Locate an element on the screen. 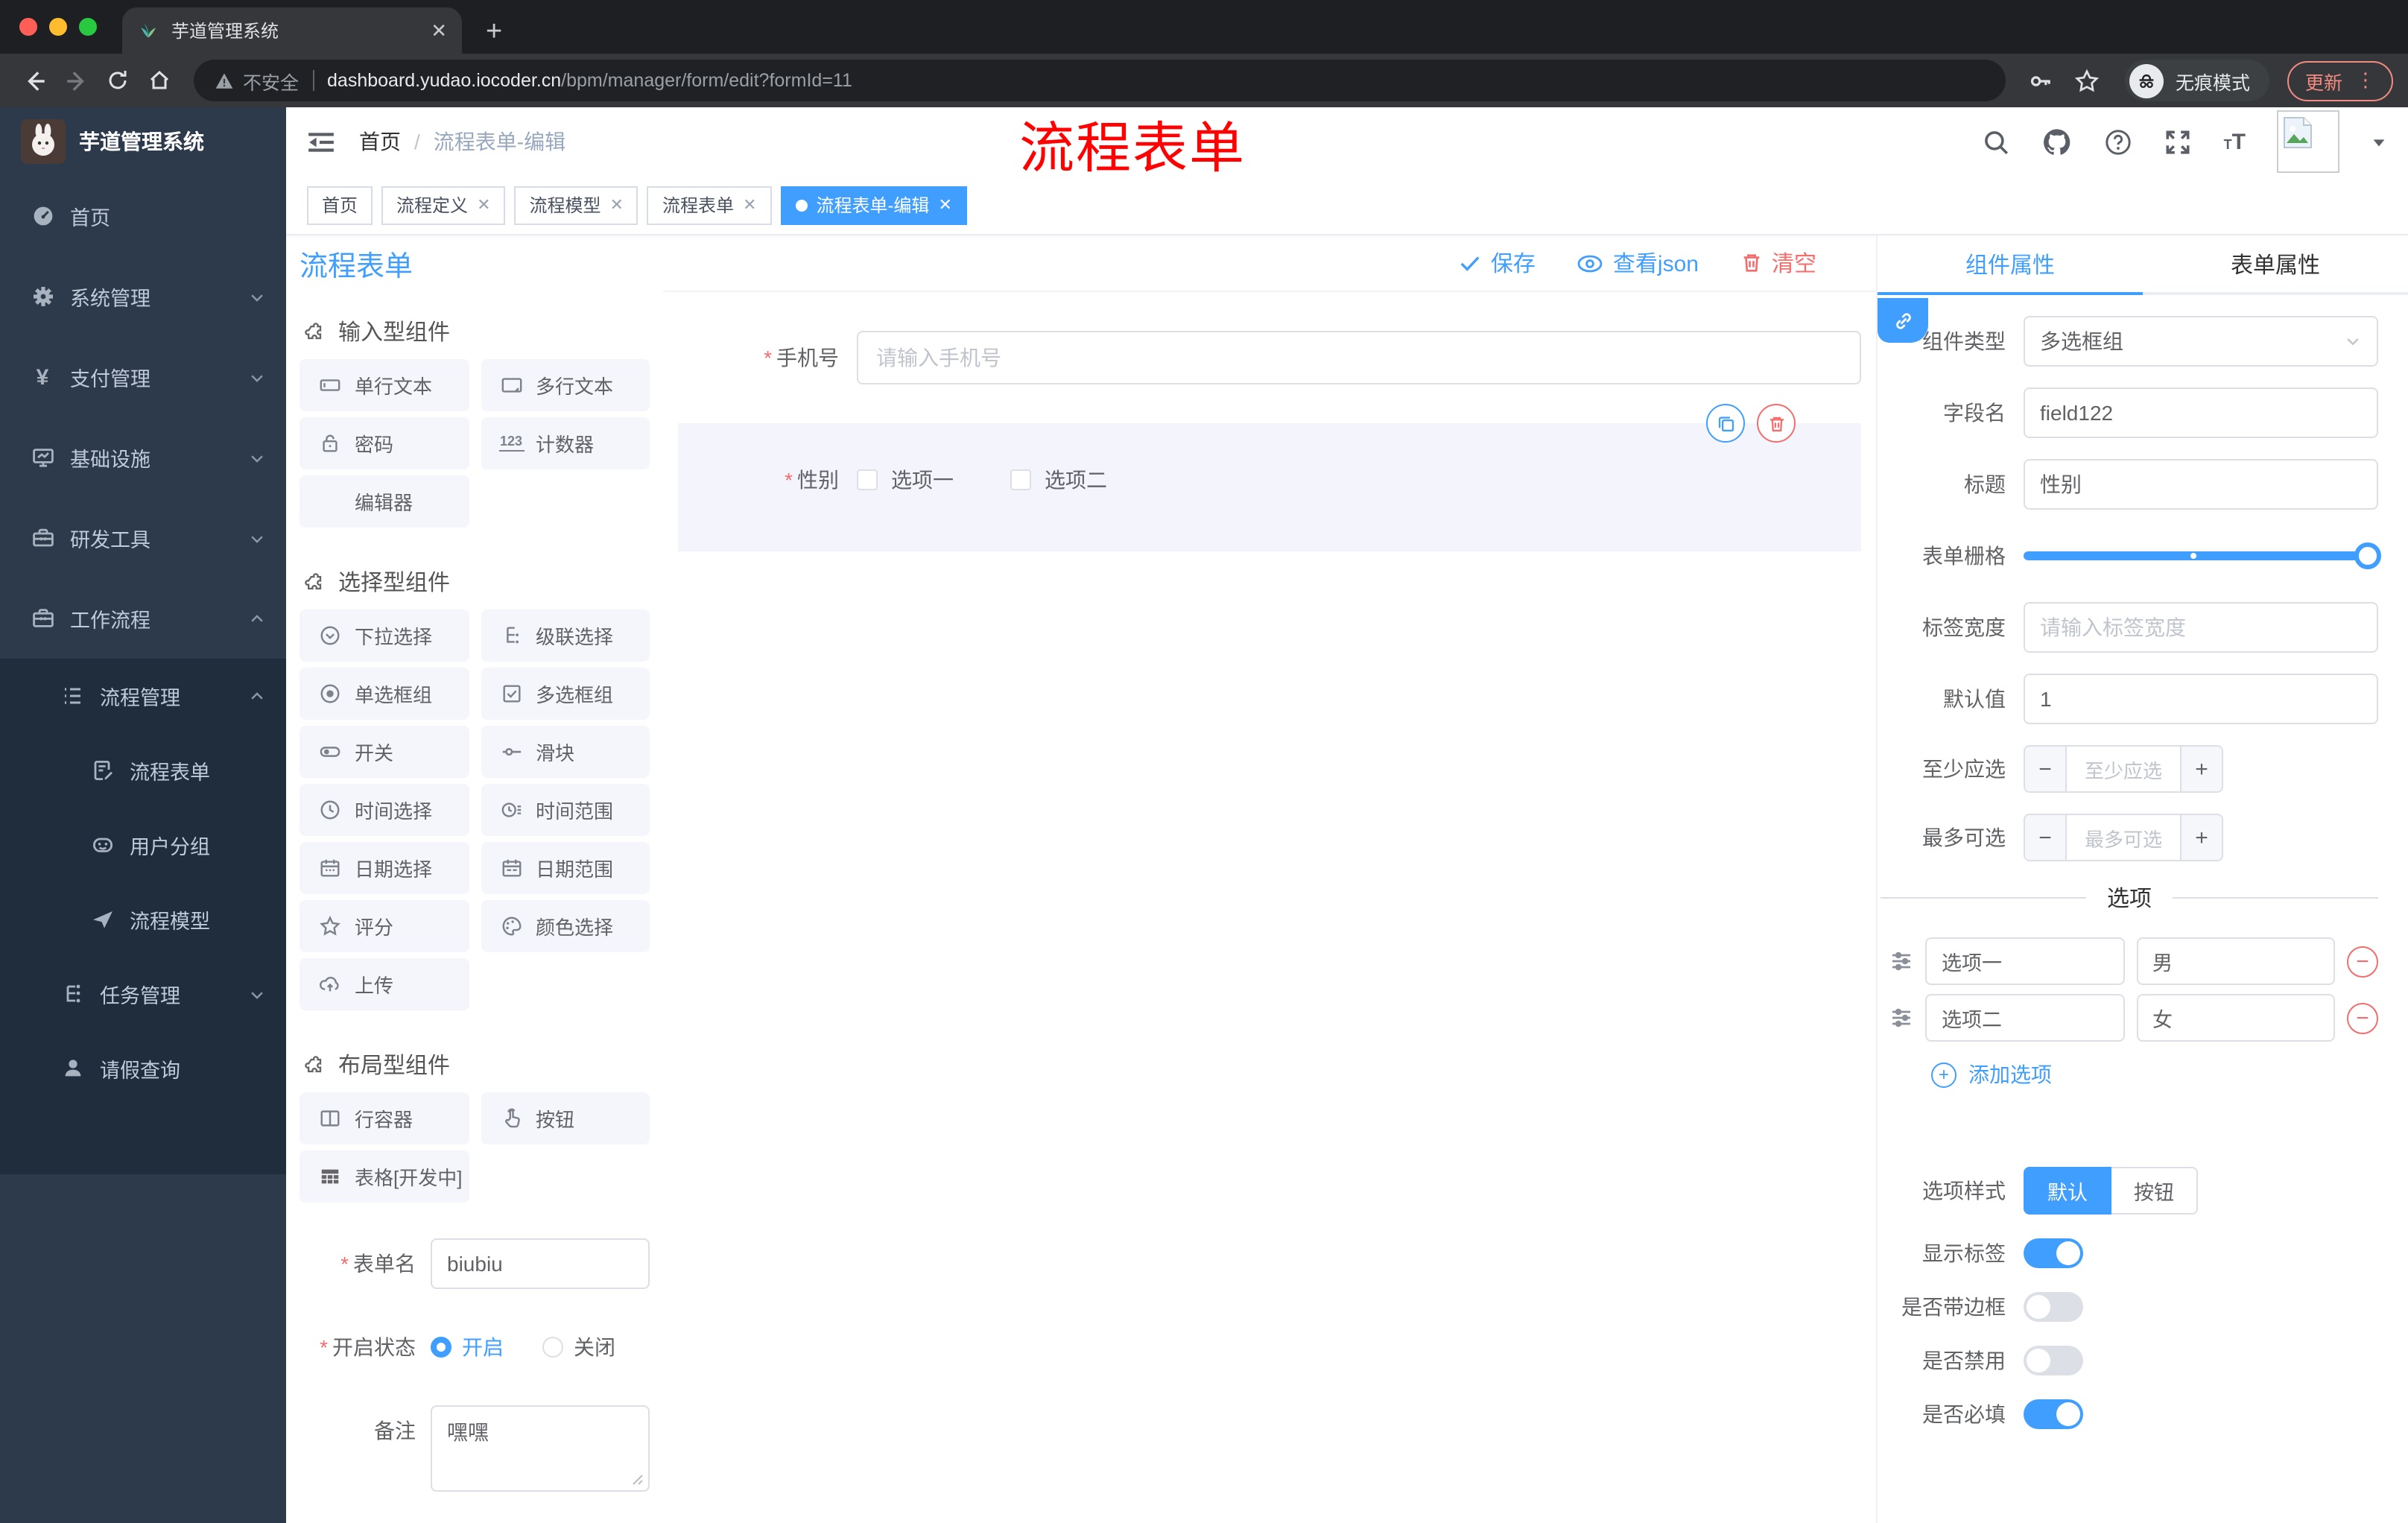 The image size is (2408, 1523). label-width-input is located at coordinates (2201, 627).